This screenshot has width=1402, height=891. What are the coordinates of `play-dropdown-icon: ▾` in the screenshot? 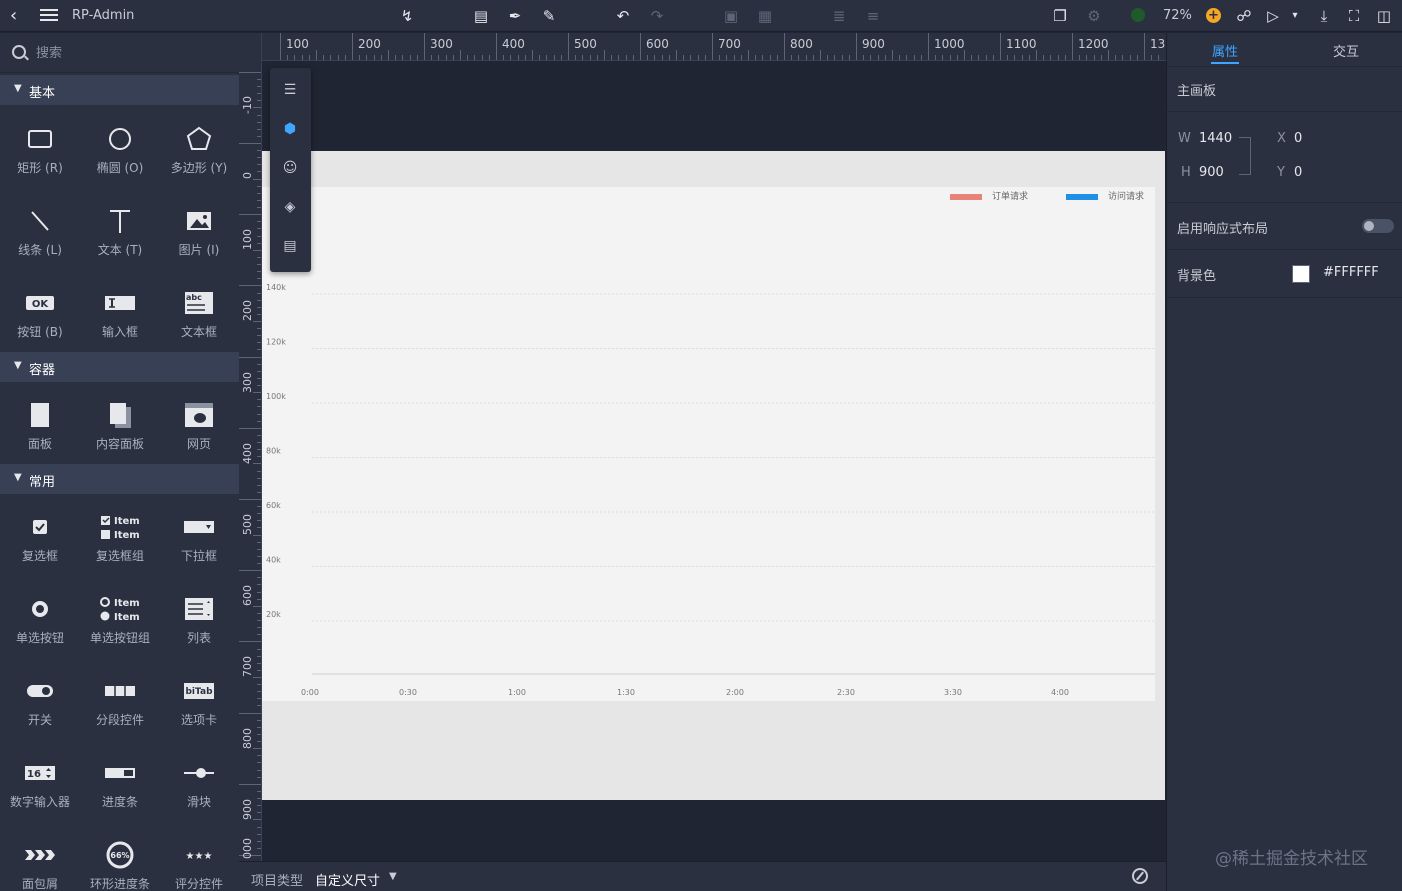 It's located at (1295, 16).